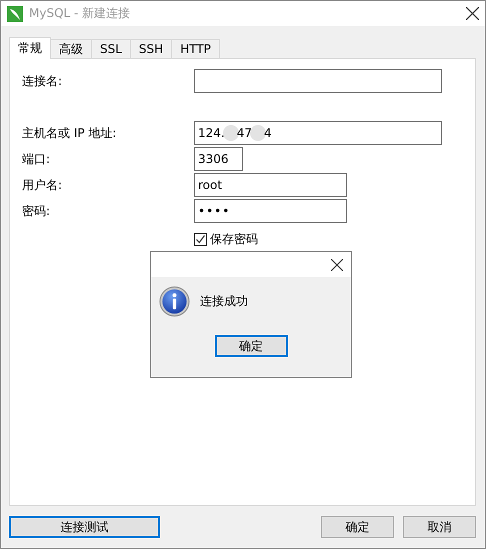 The width and height of the screenshot is (486, 549). What do you see at coordinates (200, 239) in the screenshot?
I see `checkbox` at bounding box center [200, 239].